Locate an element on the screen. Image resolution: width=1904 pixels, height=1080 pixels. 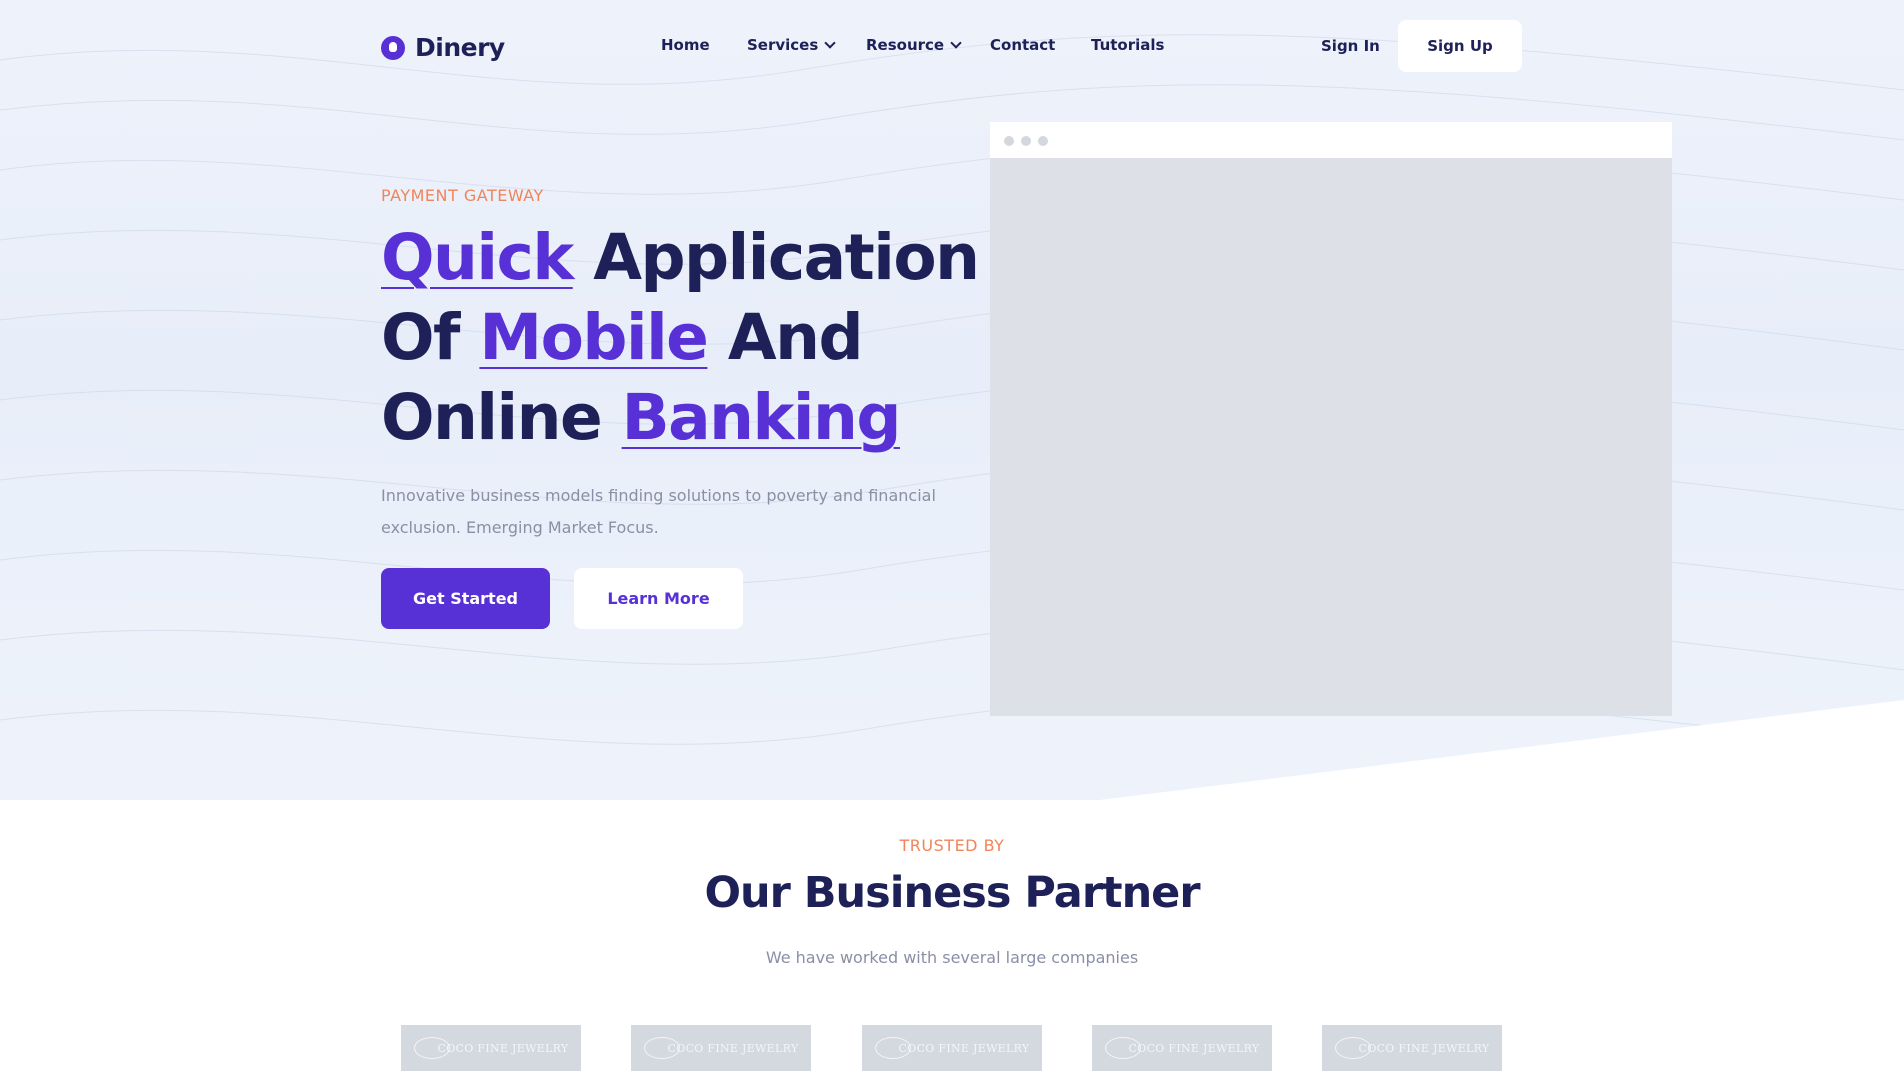
nav-item-home: Home is located at coordinates (685, 45).